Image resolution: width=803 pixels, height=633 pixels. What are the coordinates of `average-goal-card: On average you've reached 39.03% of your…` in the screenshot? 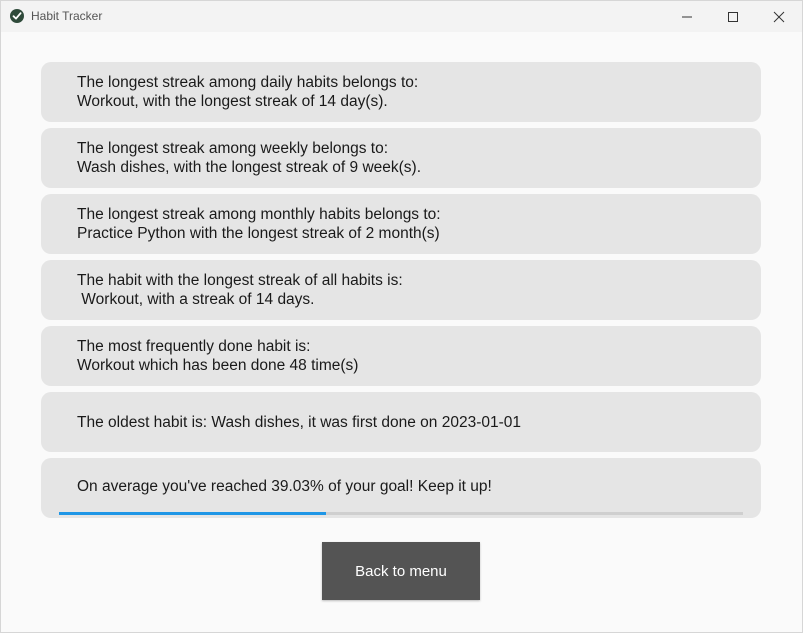 It's located at (401, 488).